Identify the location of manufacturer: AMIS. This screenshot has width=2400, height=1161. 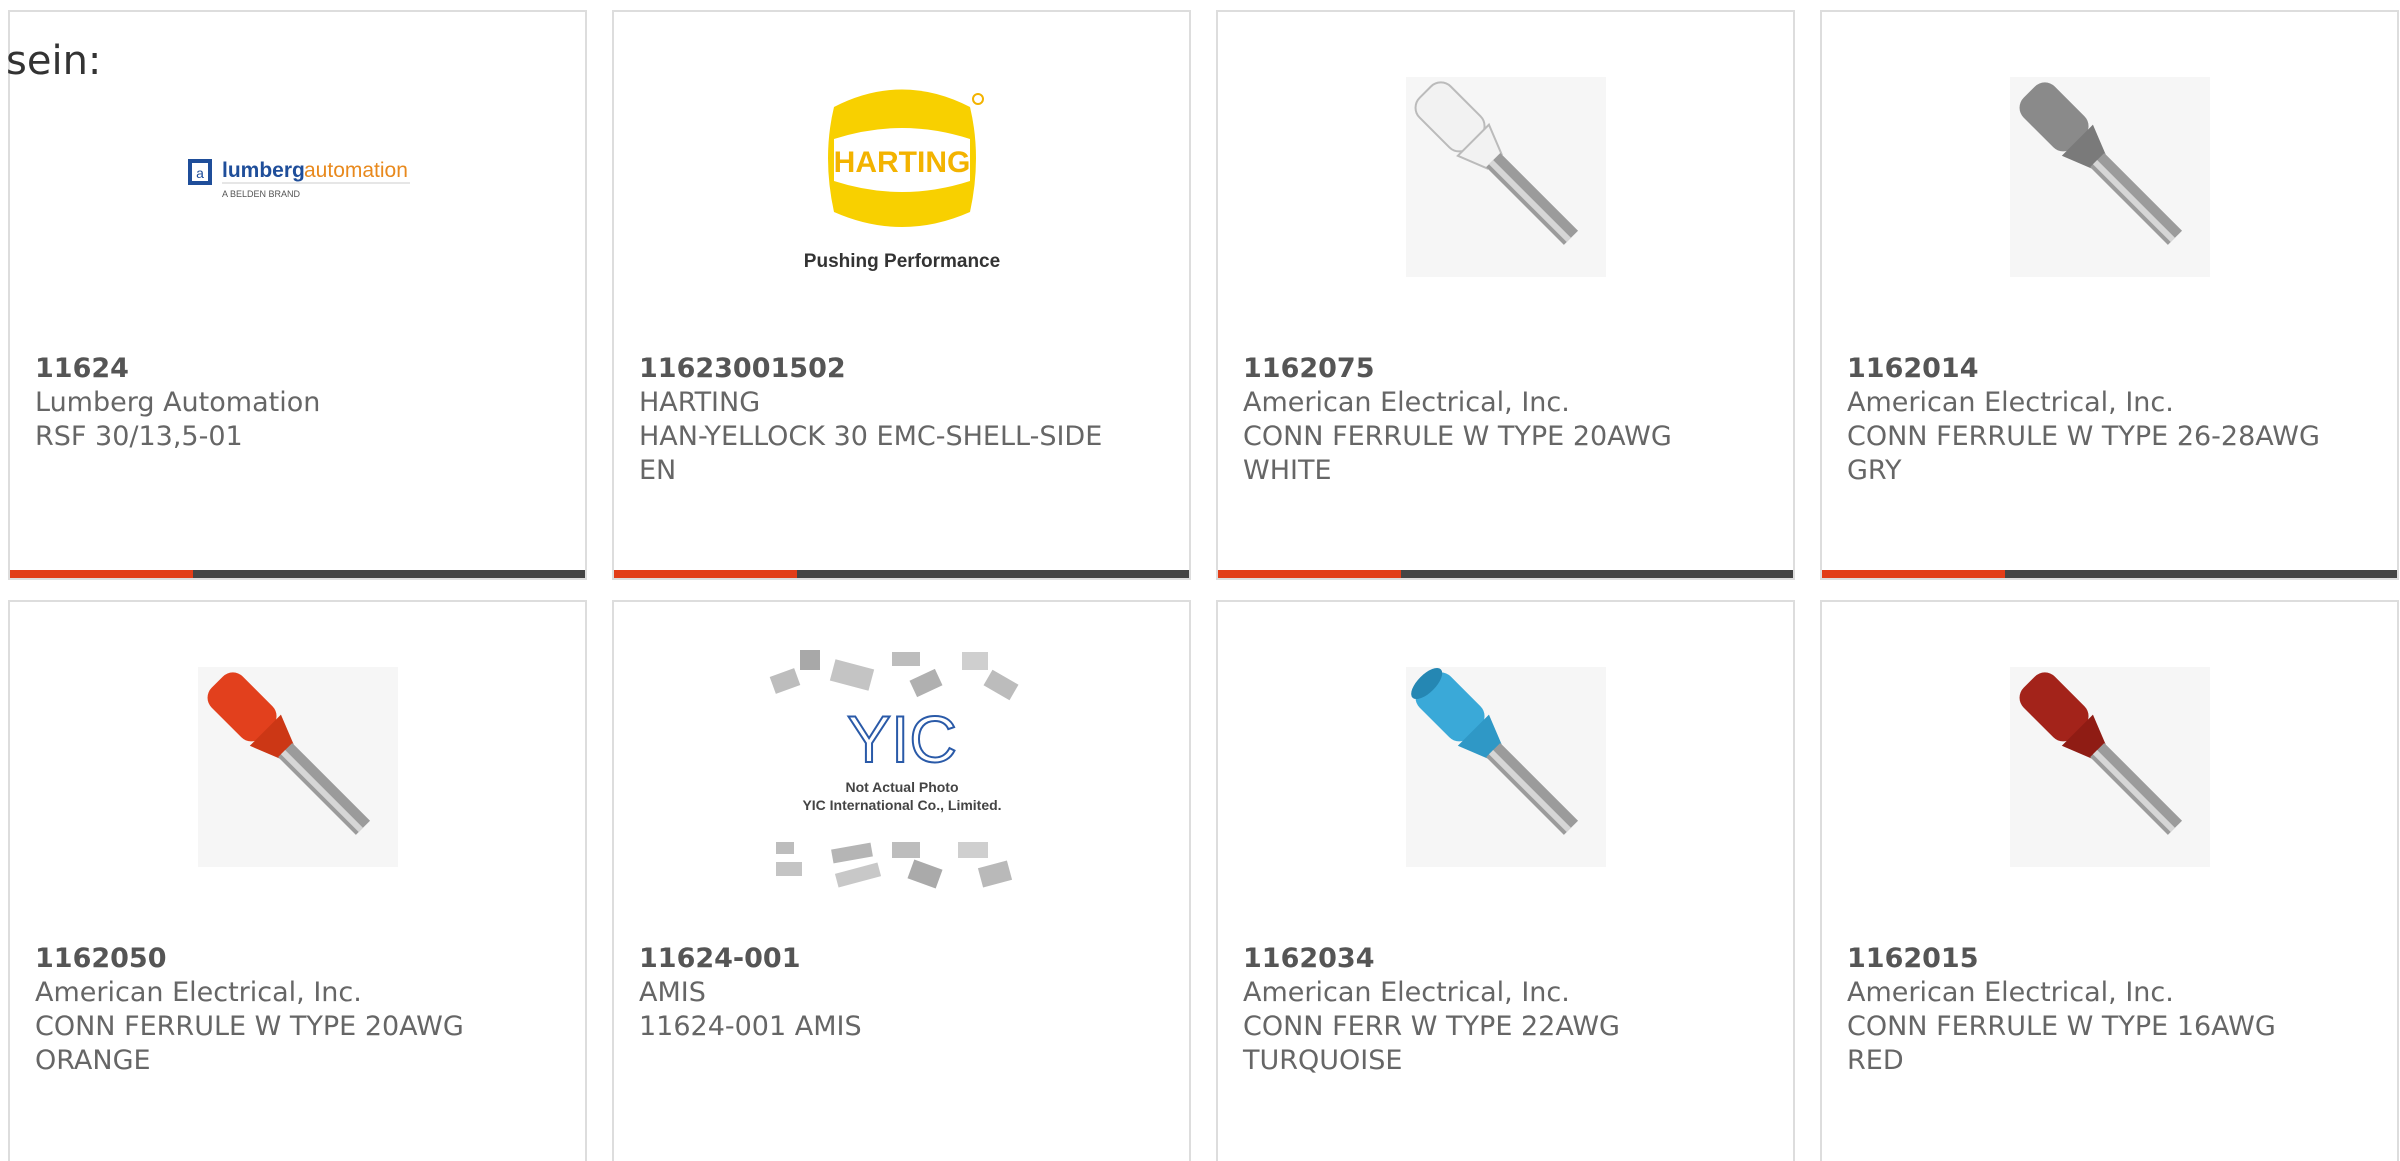
(672, 992).